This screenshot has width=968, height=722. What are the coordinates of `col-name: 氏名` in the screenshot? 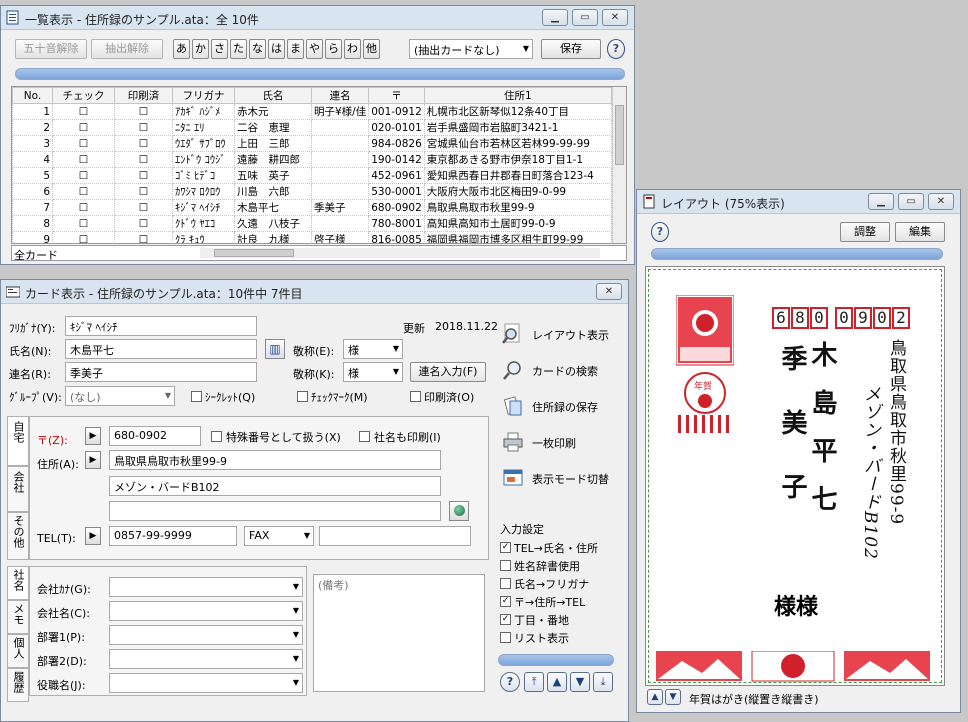 It's located at (273, 95).